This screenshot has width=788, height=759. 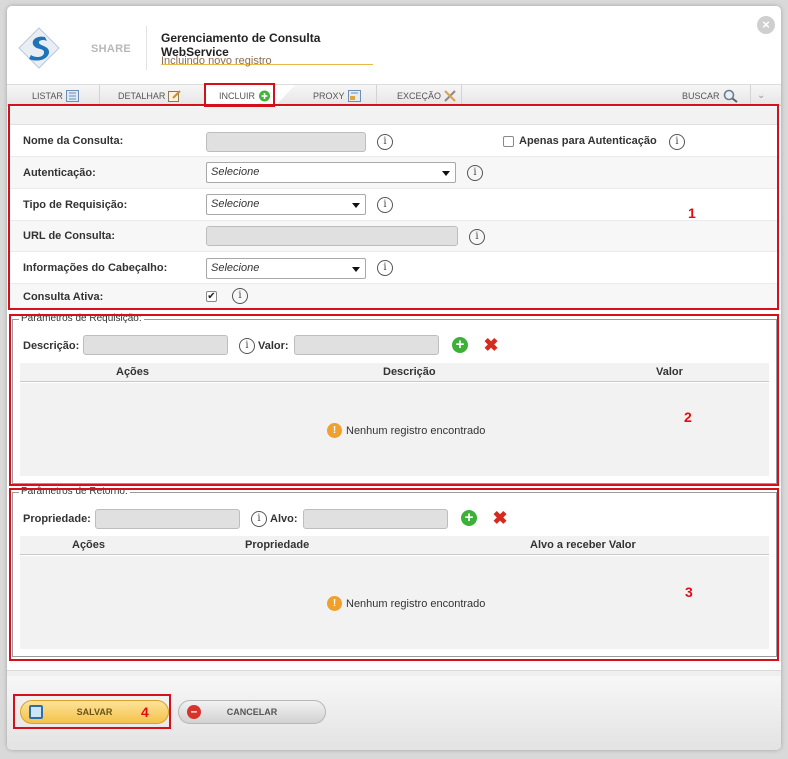 What do you see at coordinates (730, 96) in the screenshot?
I see `search-icon` at bounding box center [730, 96].